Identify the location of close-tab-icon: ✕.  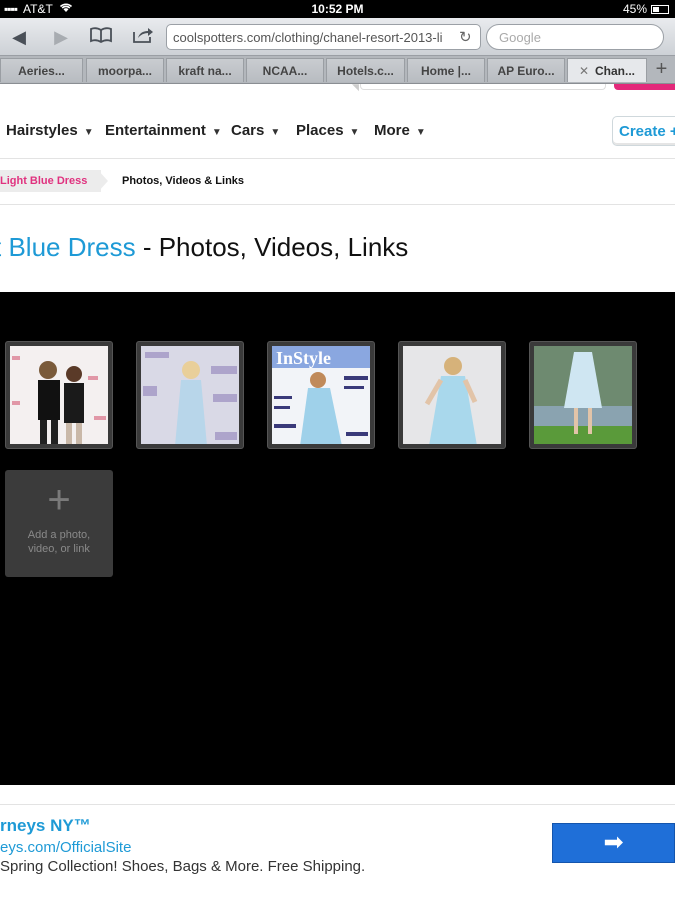
(584, 71).